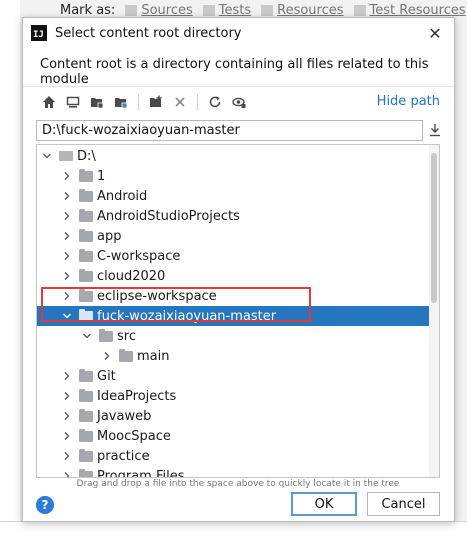 This screenshot has height=533, width=467. Describe the element at coordinates (238, 196) in the screenshot. I see `tree-node-android: Android` at that location.